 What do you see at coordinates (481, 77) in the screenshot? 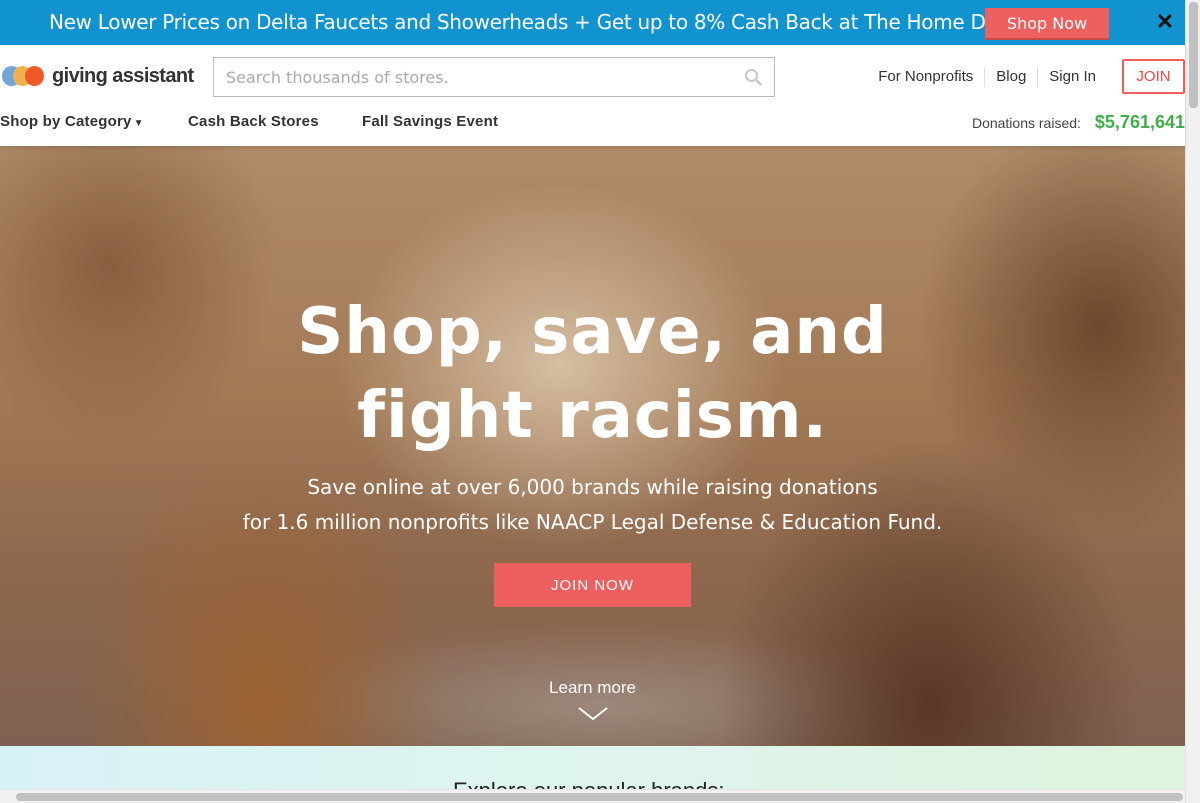
I see `search-input` at bounding box center [481, 77].